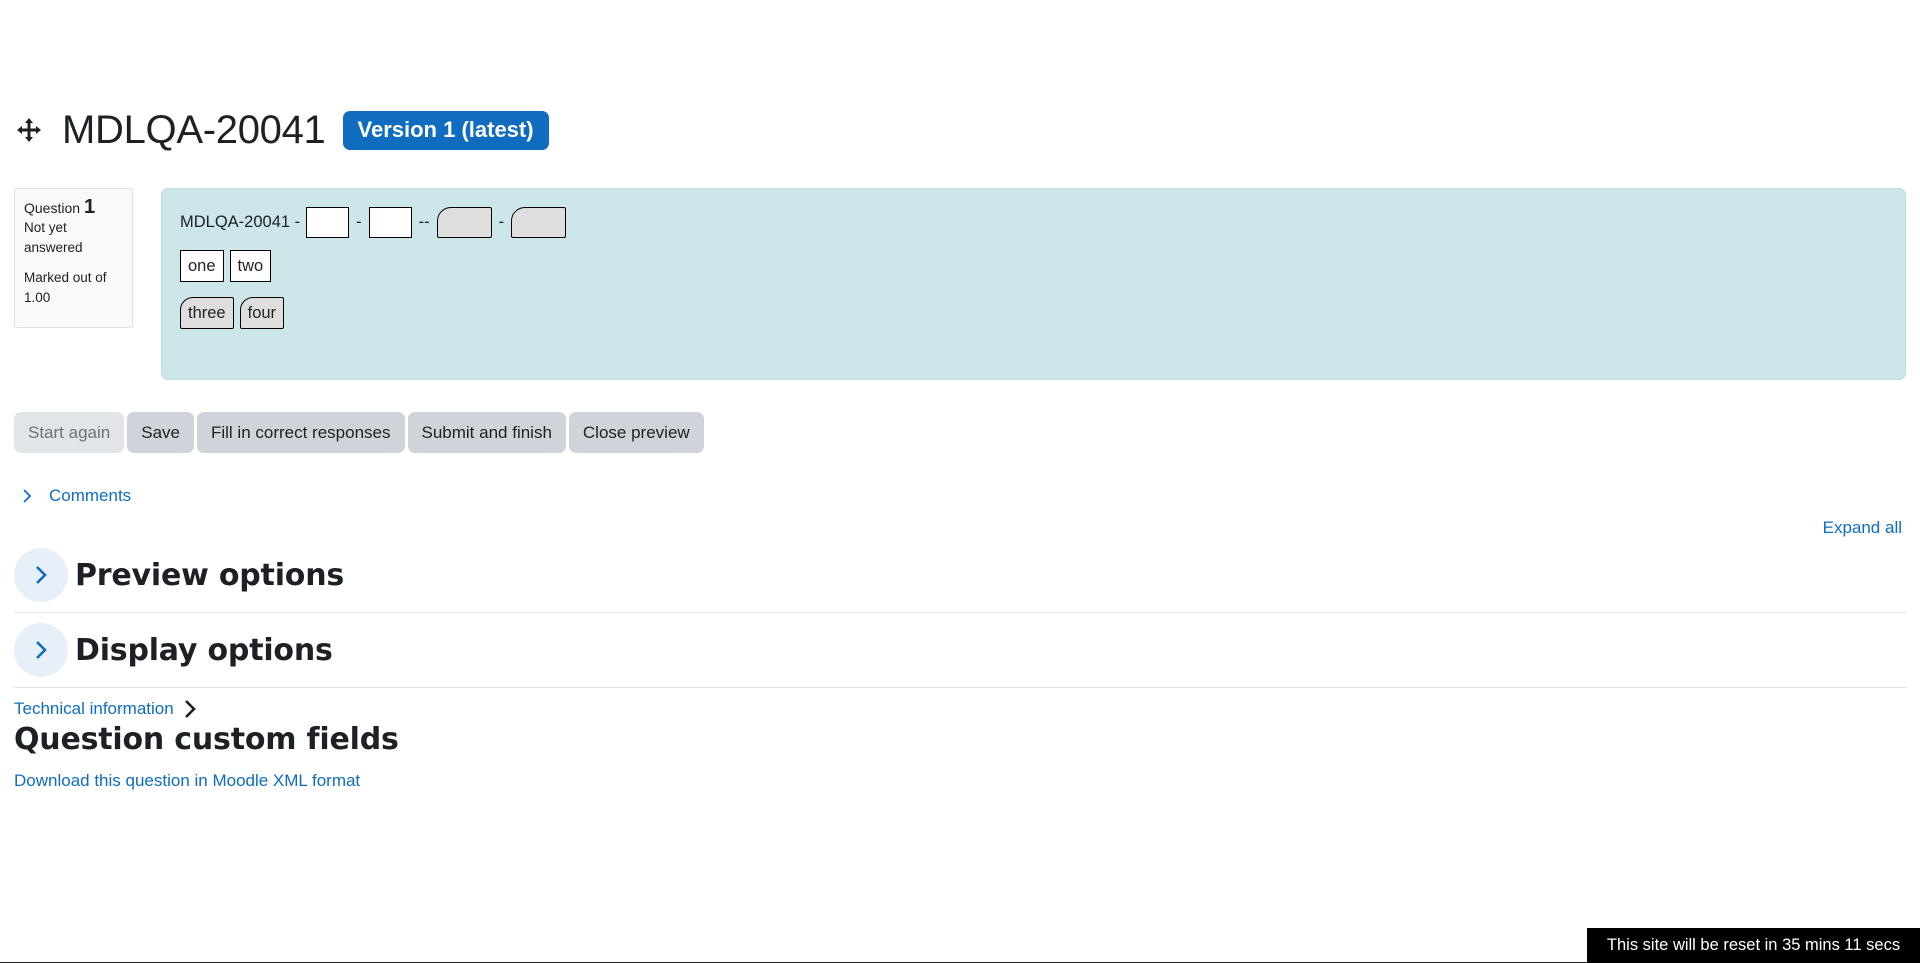 The width and height of the screenshot is (1920, 963). I want to click on drag-item-one: one, so click(202, 266).